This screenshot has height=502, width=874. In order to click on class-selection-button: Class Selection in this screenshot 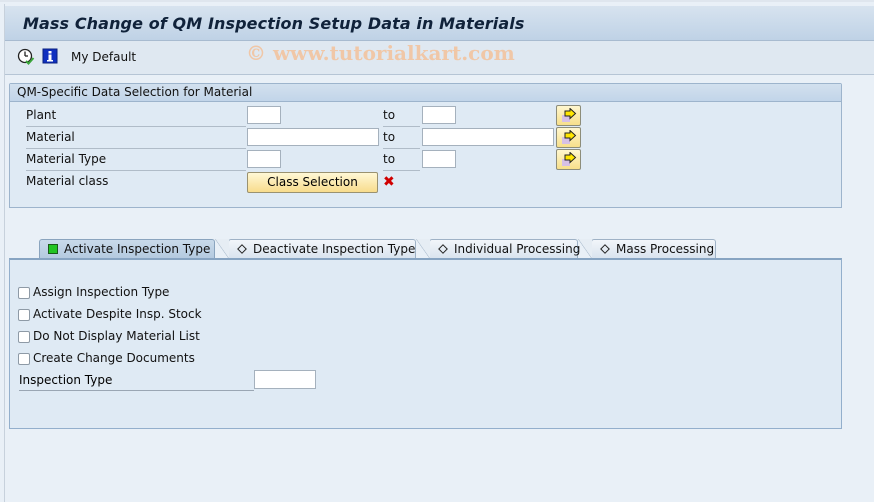, I will do `click(312, 182)`.